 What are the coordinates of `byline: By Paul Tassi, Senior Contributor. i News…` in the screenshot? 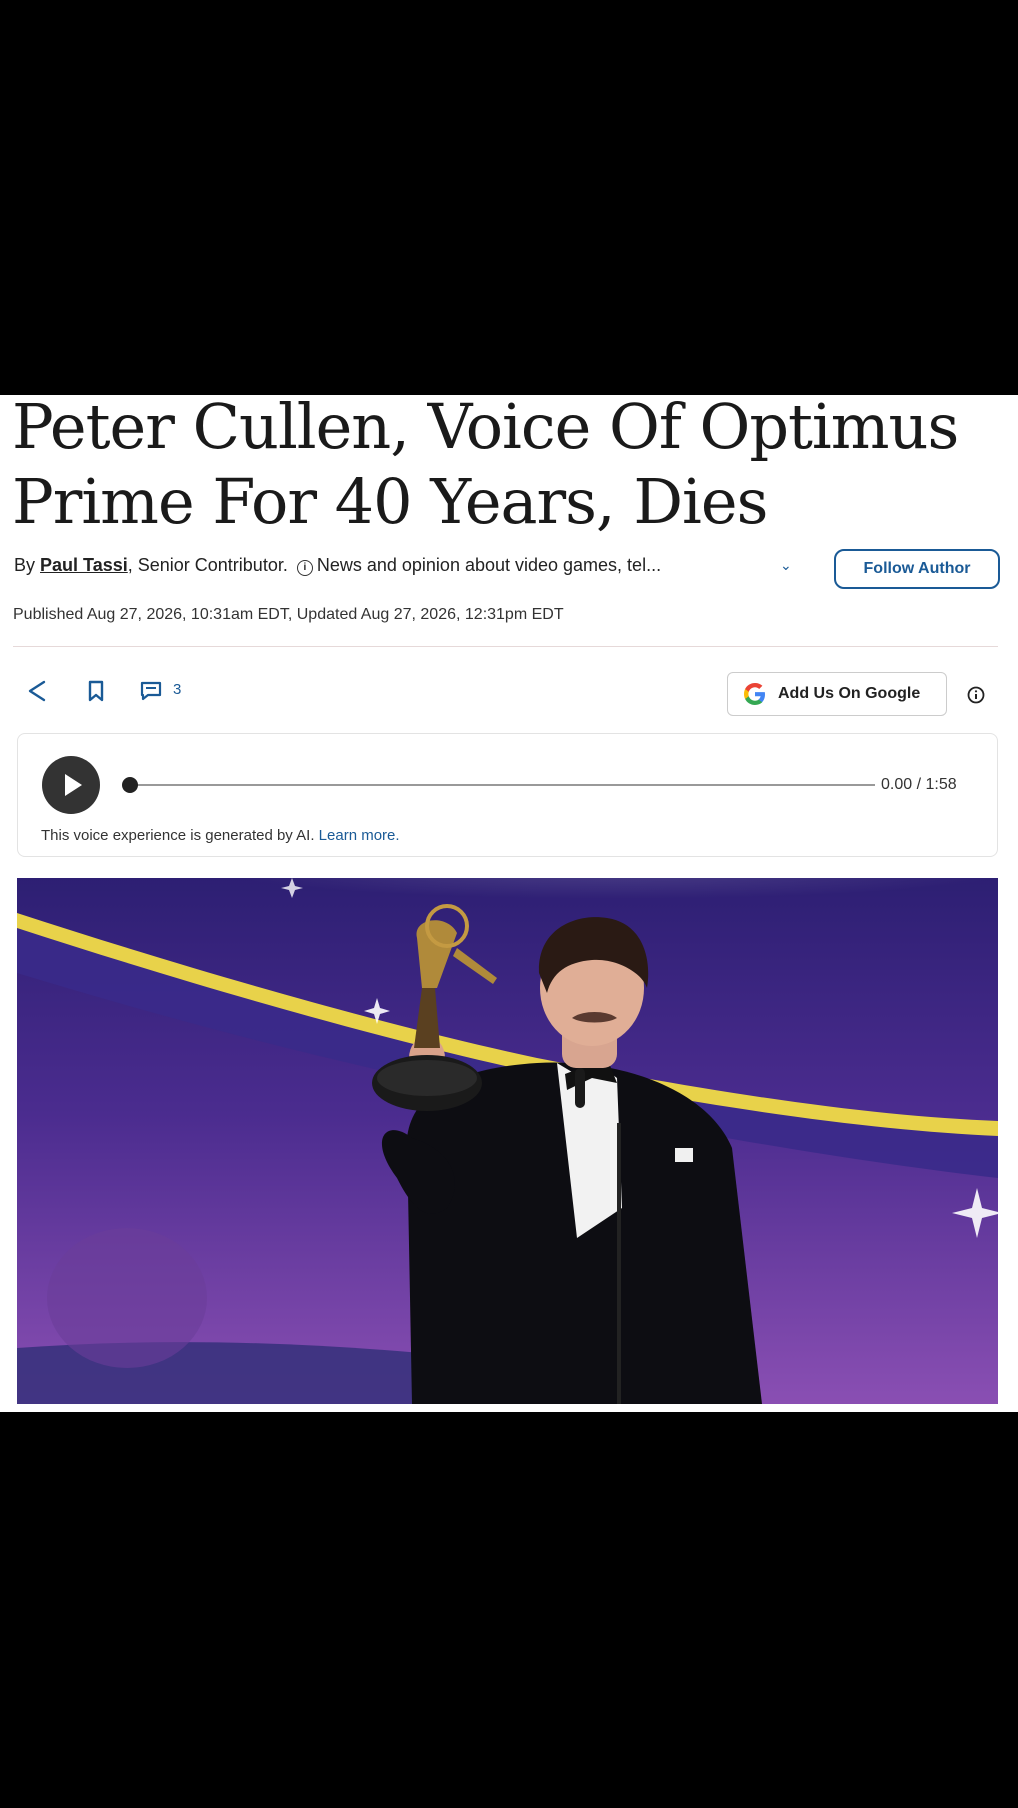 It's located at (399, 565).